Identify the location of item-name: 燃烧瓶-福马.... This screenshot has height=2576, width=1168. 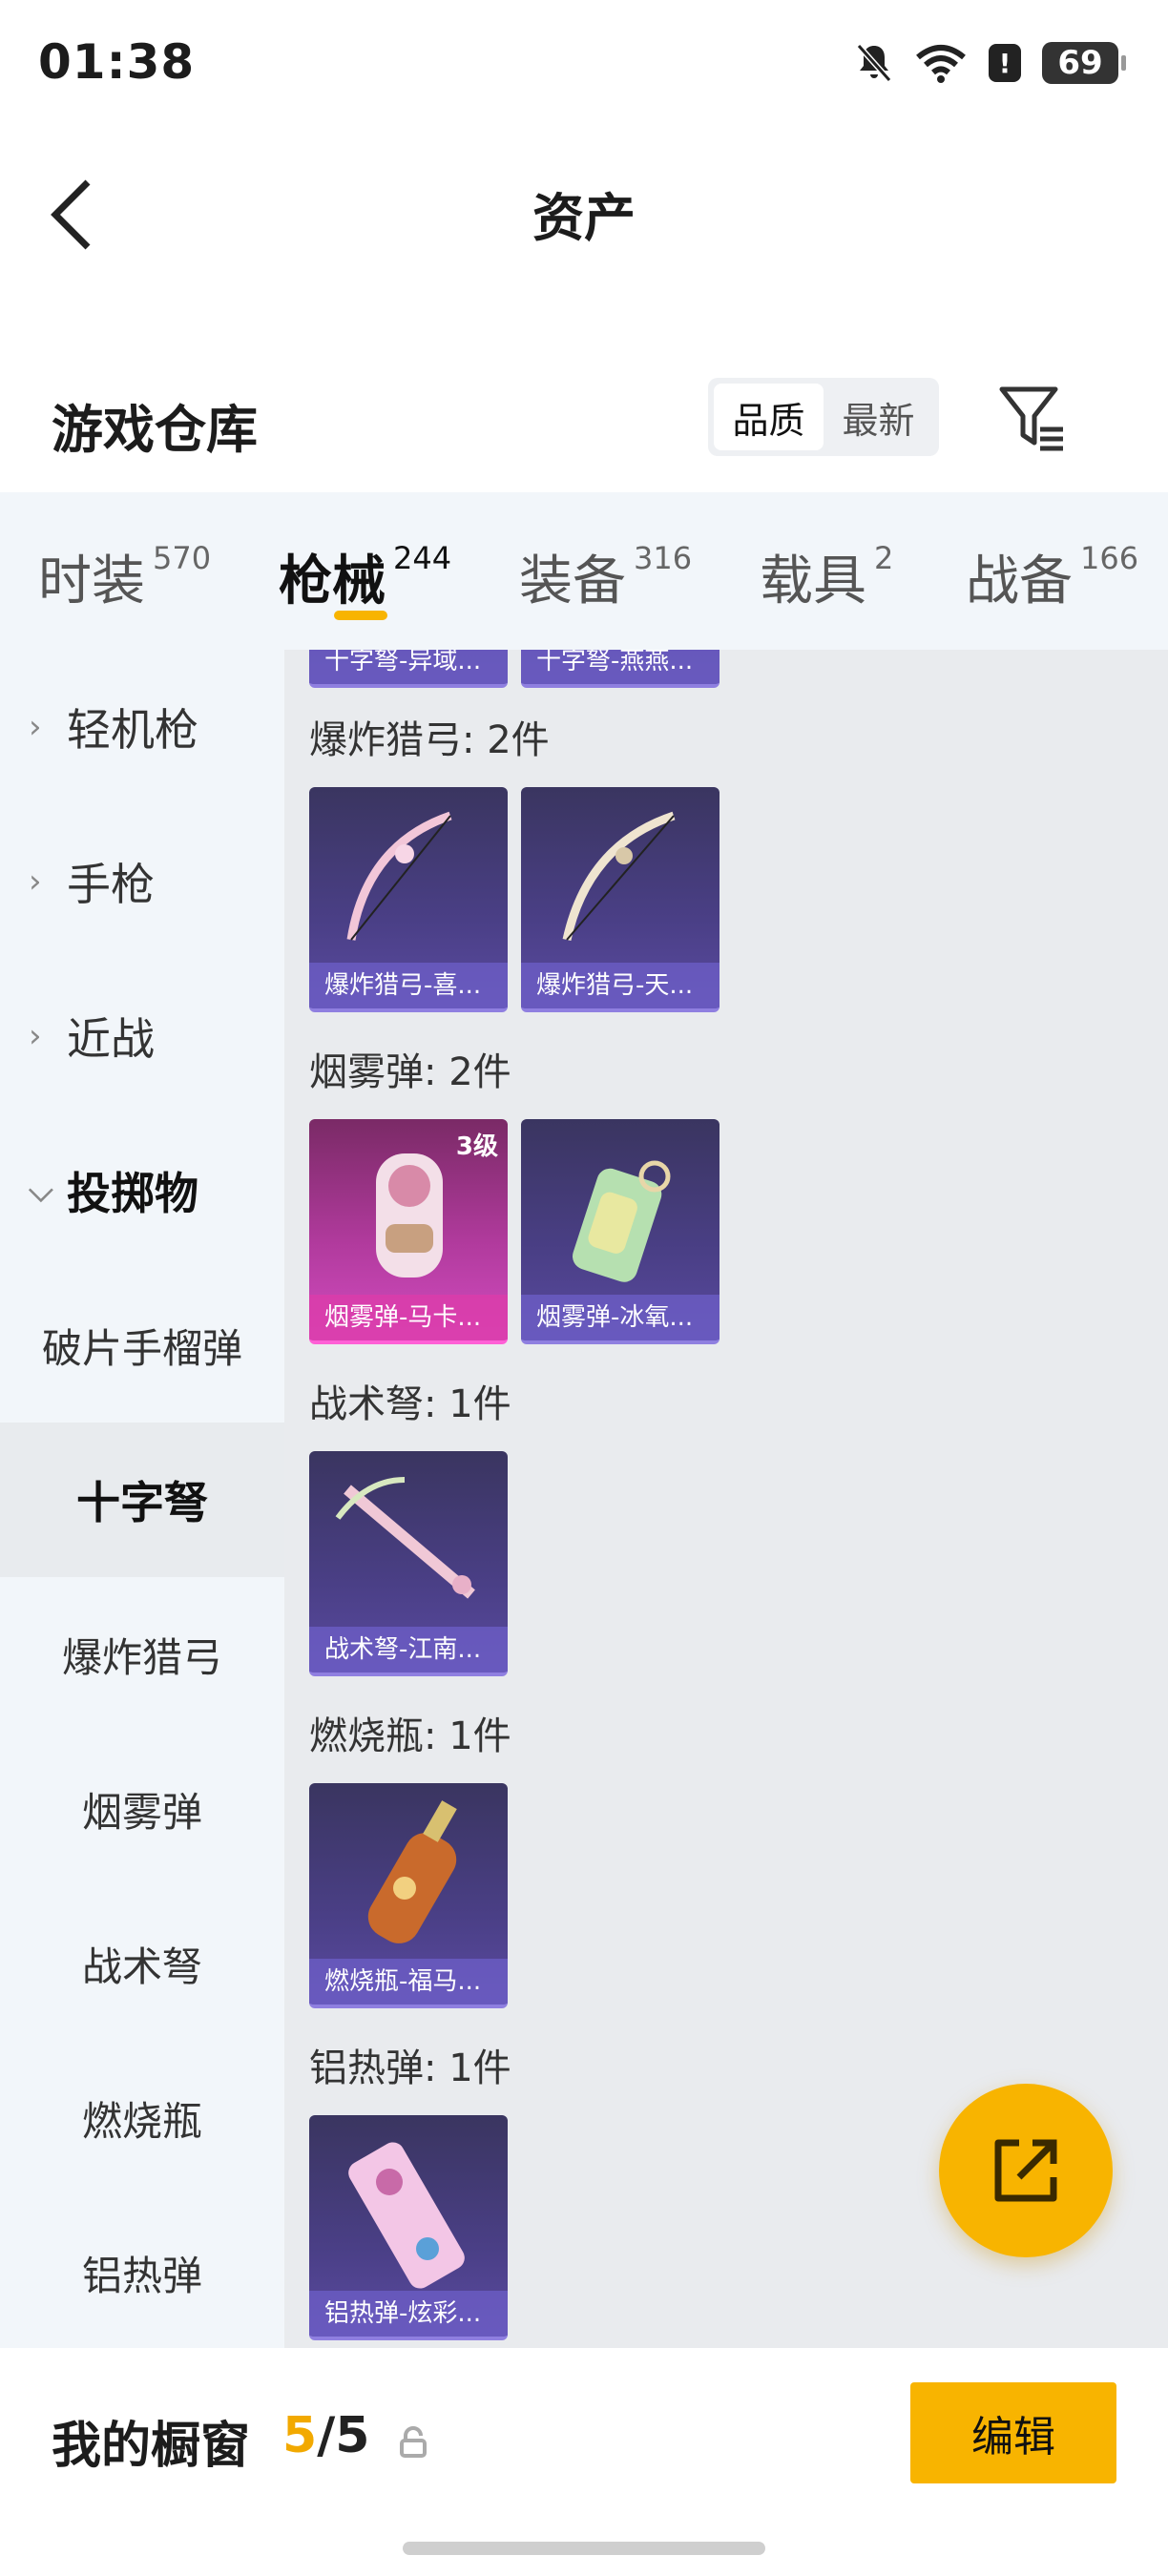
(408, 1982).